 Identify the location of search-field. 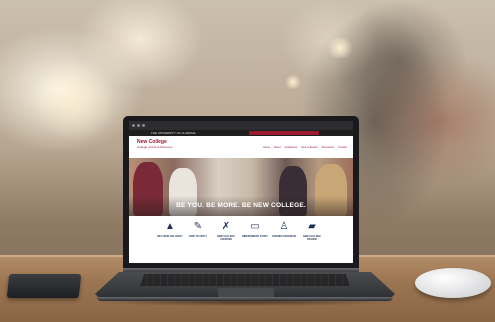
(284, 133).